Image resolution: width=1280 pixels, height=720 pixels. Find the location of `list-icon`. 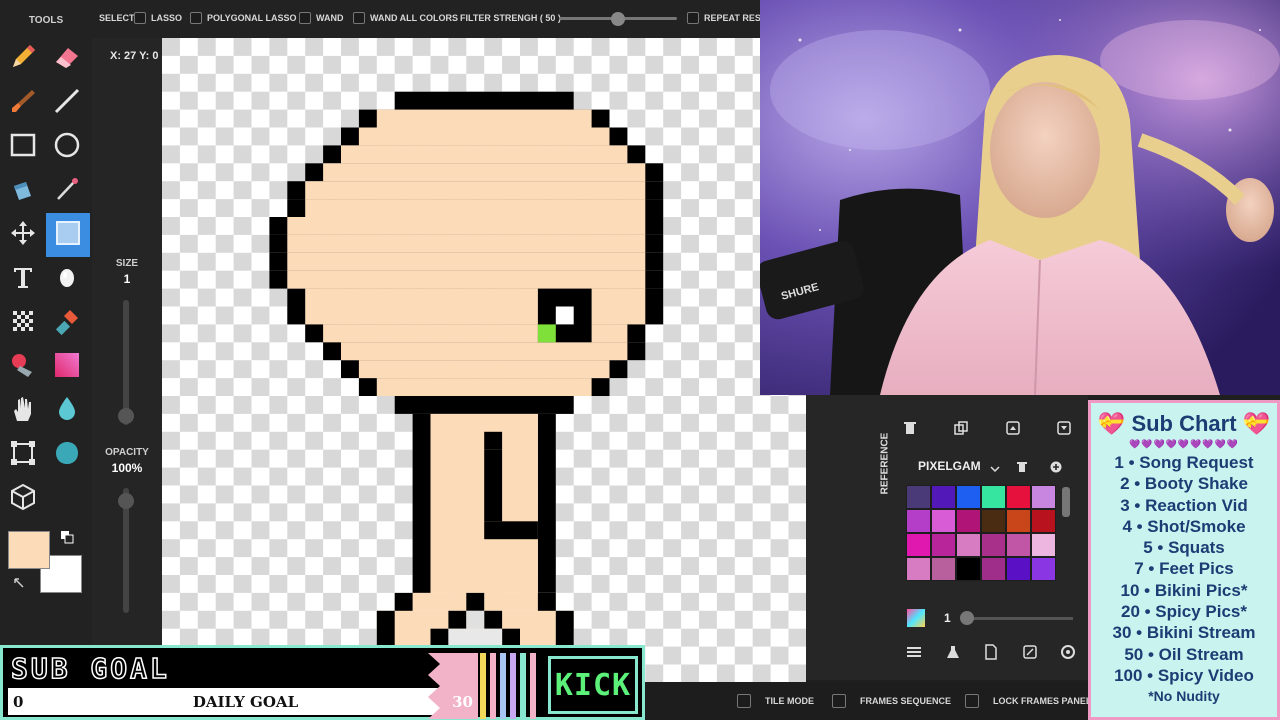

list-icon is located at coordinates (914, 654).